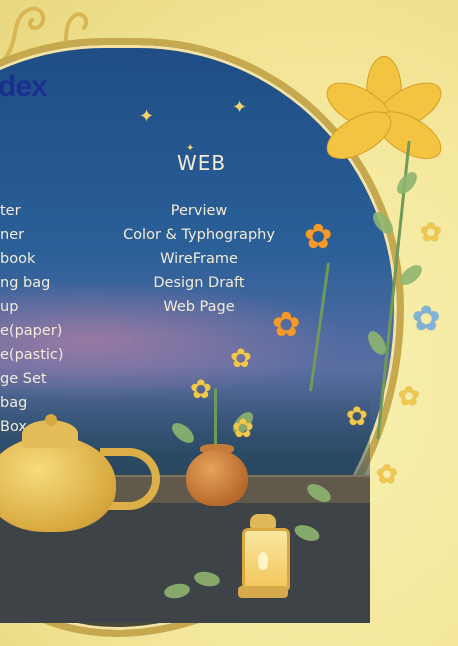 The height and width of the screenshot is (646, 458). Describe the element at coordinates (24, 86) in the screenshot. I see `page-title: dex` at that location.